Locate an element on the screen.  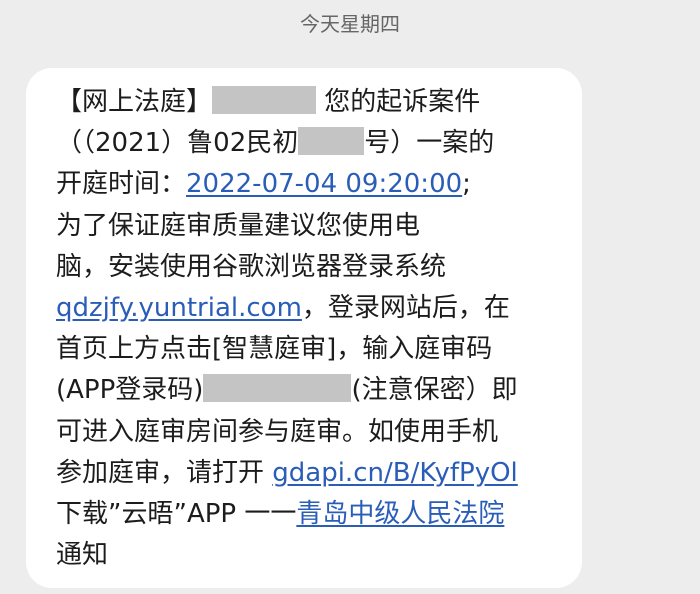
login-url-link: qdzjfy.yuntrial.com is located at coordinates (179, 308).